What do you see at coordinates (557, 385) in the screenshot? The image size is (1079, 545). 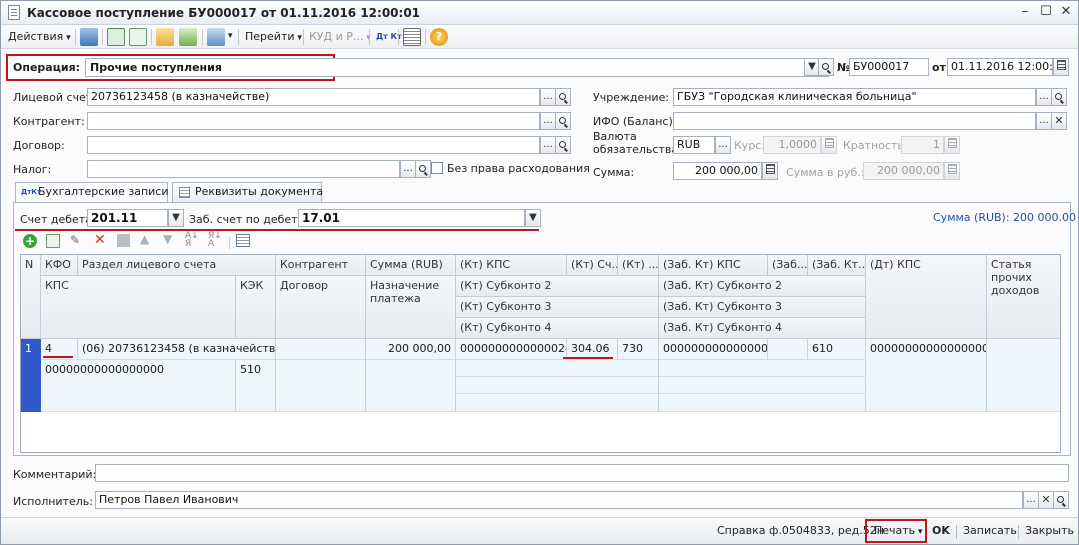 I see `cell-kt-sub3` at bounding box center [557, 385].